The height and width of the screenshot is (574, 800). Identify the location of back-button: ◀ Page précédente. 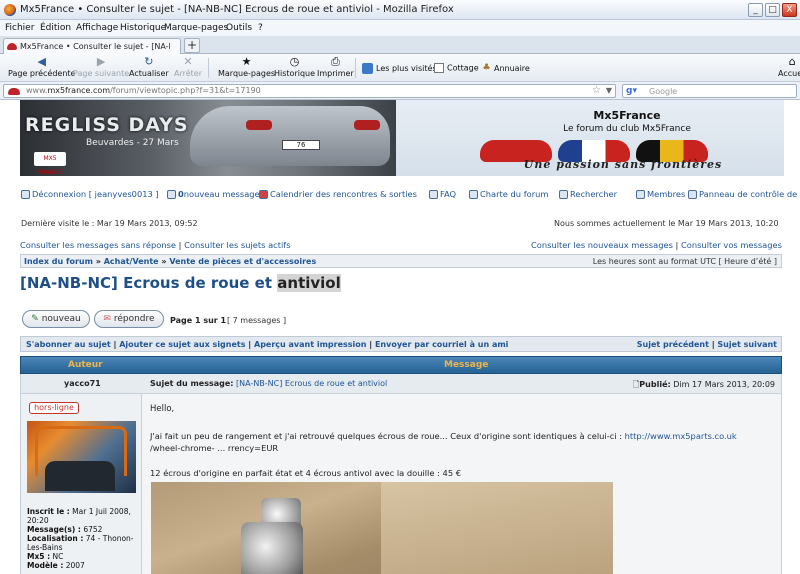
(41, 67).